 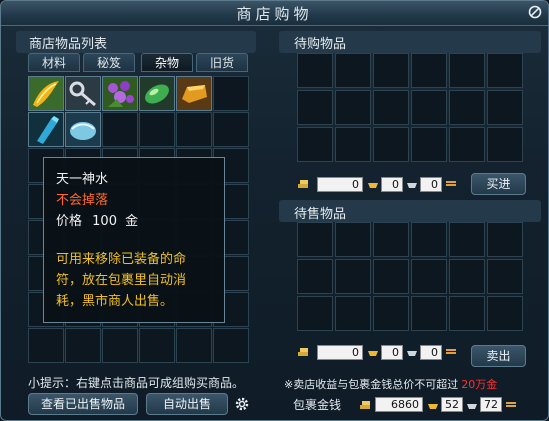 What do you see at coordinates (82, 179) in the screenshot?
I see `tooltip-item-name: 天一神水` at bounding box center [82, 179].